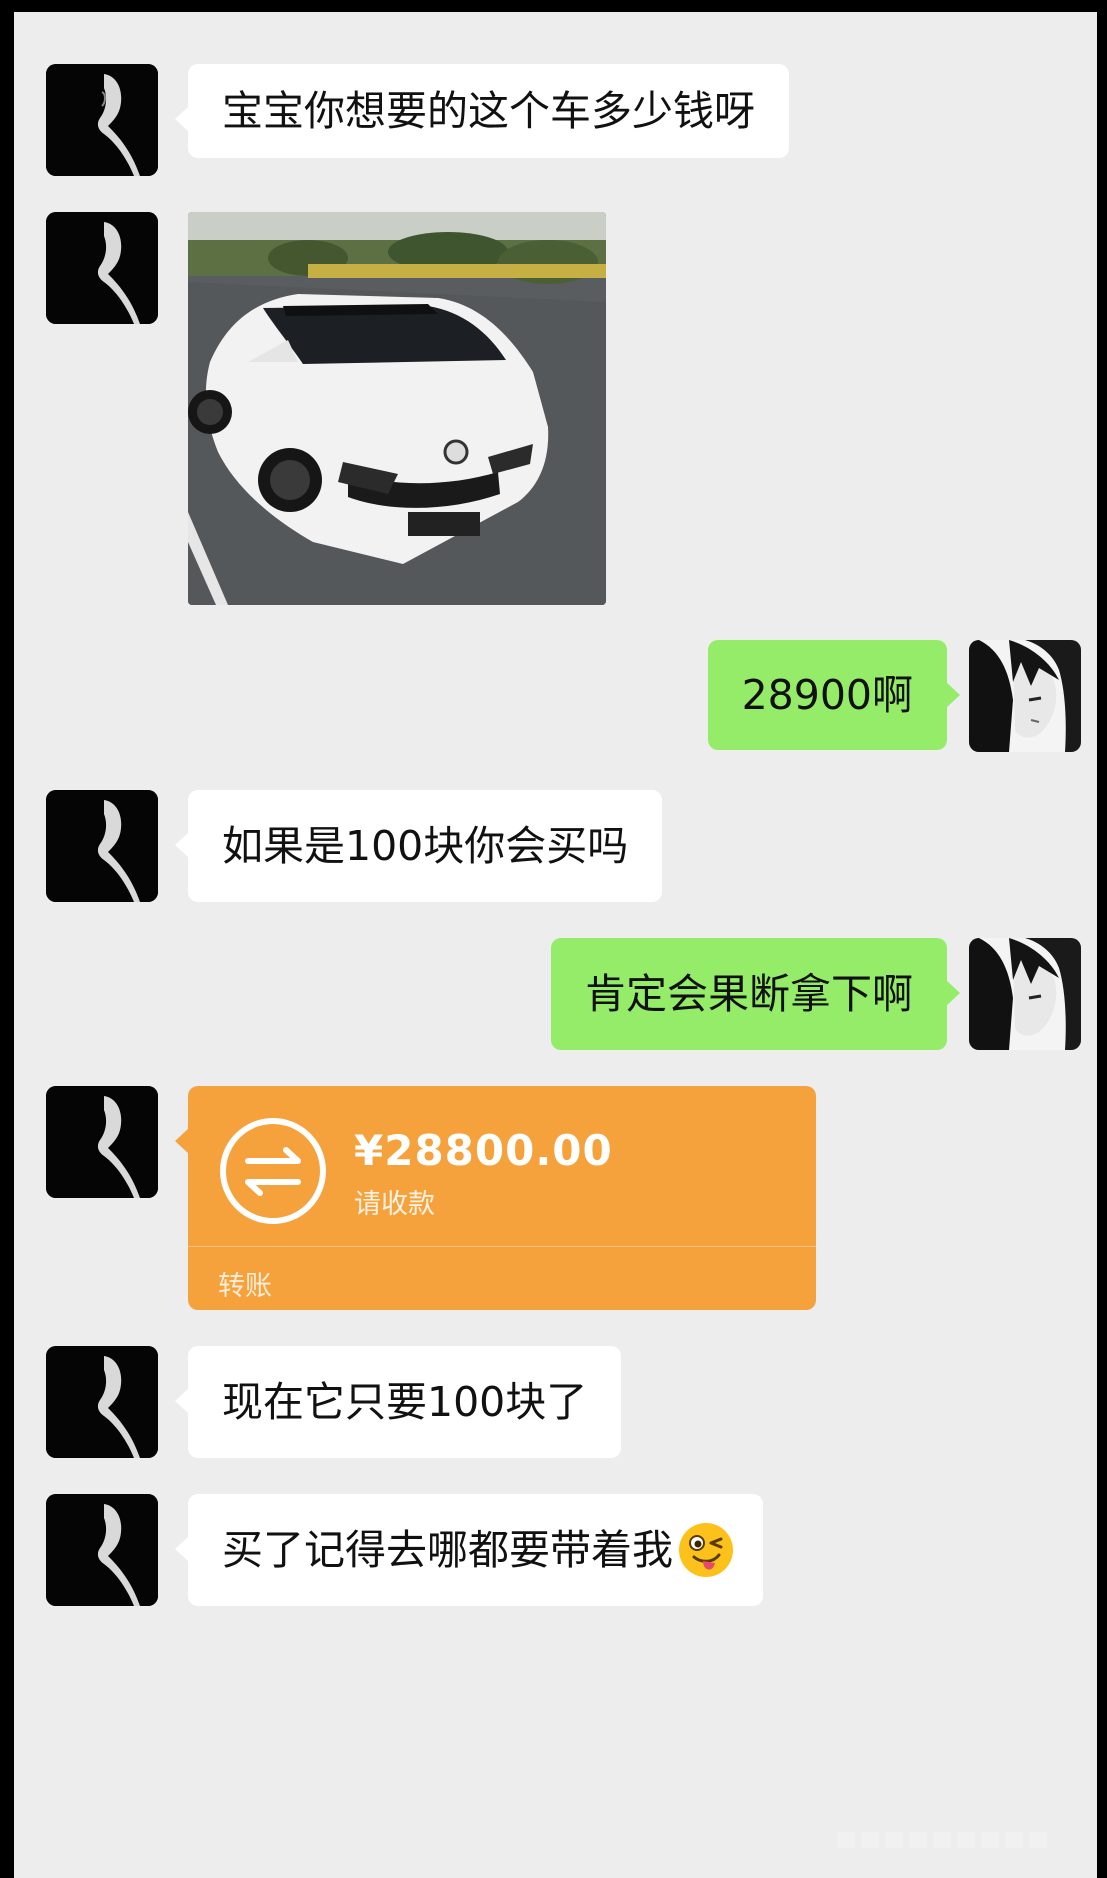 The image size is (1107, 1878). I want to click on message-text: 宝宝你想要的这个车多少钱呀, so click(488, 110).